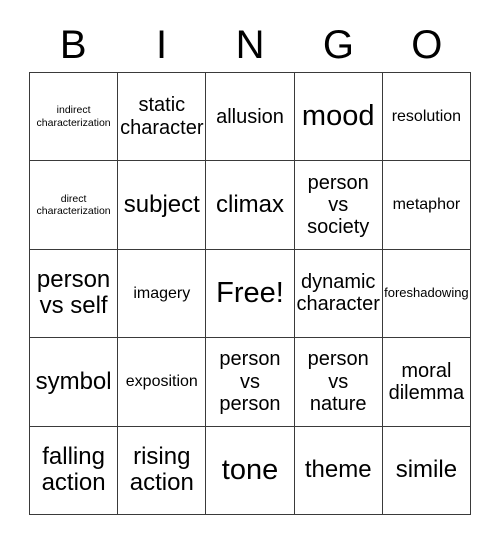  I want to click on bingo-cell: person vs society, so click(338, 205).